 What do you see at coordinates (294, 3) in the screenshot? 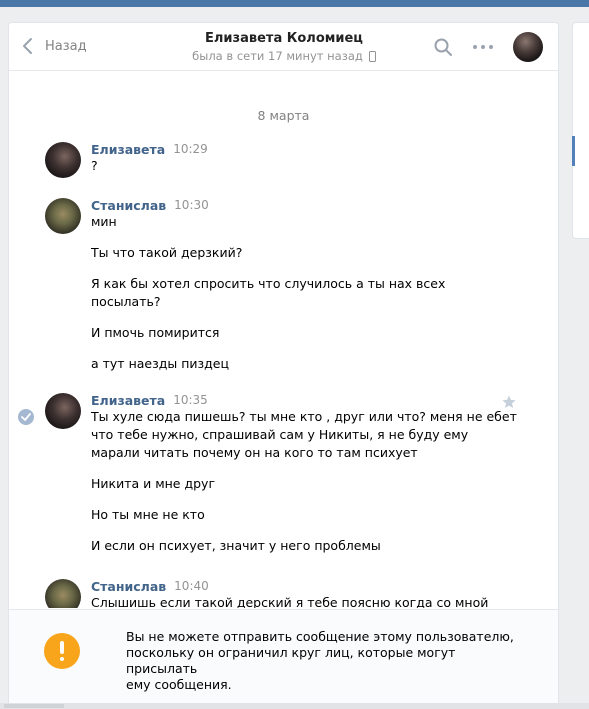
I see `top-bar` at bounding box center [294, 3].